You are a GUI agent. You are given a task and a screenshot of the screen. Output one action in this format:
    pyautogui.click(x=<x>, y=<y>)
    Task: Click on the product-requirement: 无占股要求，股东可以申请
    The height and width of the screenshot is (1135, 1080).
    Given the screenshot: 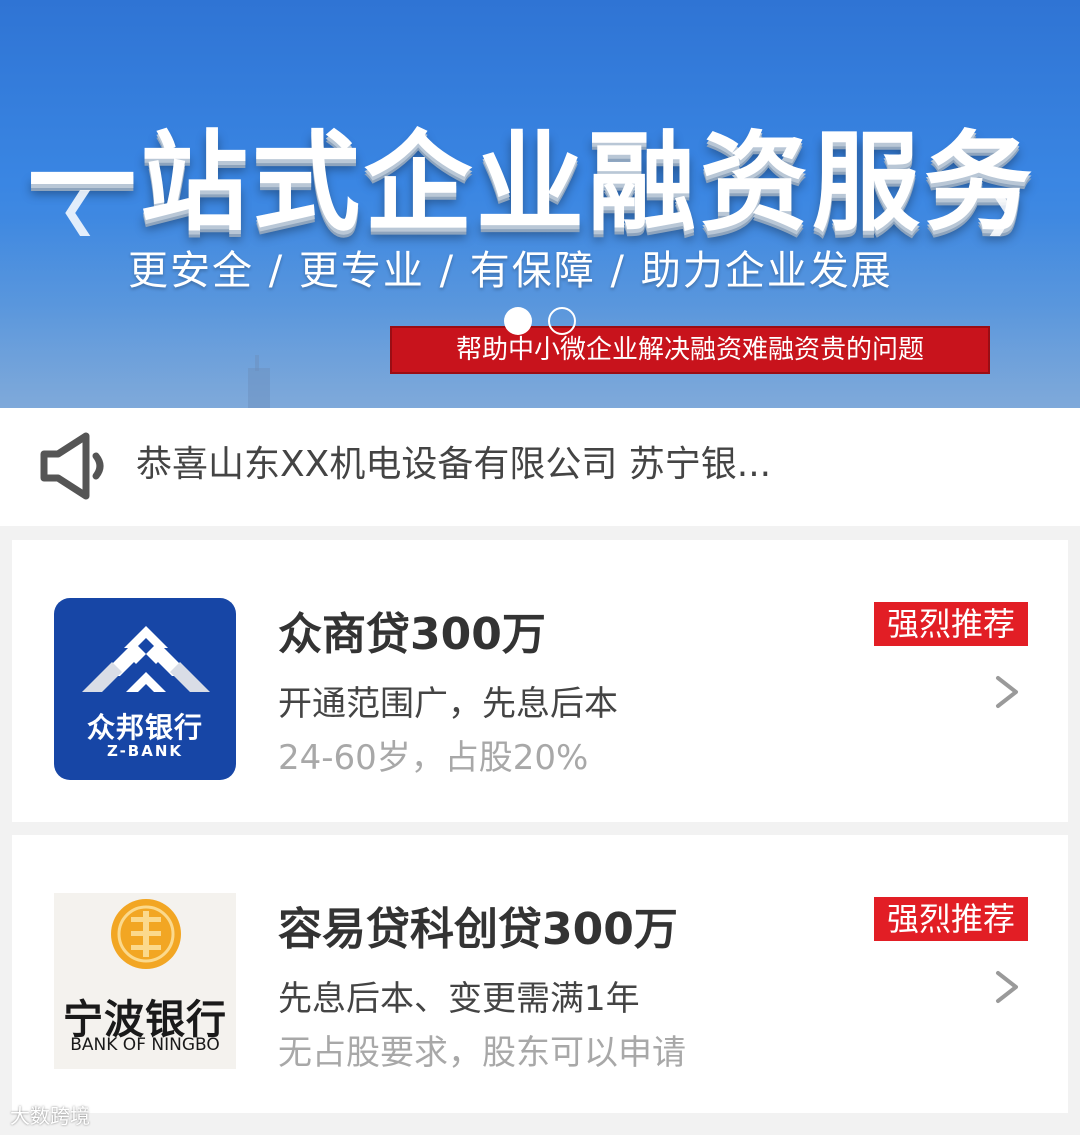 What is the action you would take?
    pyautogui.click(x=482, y=1053)
    